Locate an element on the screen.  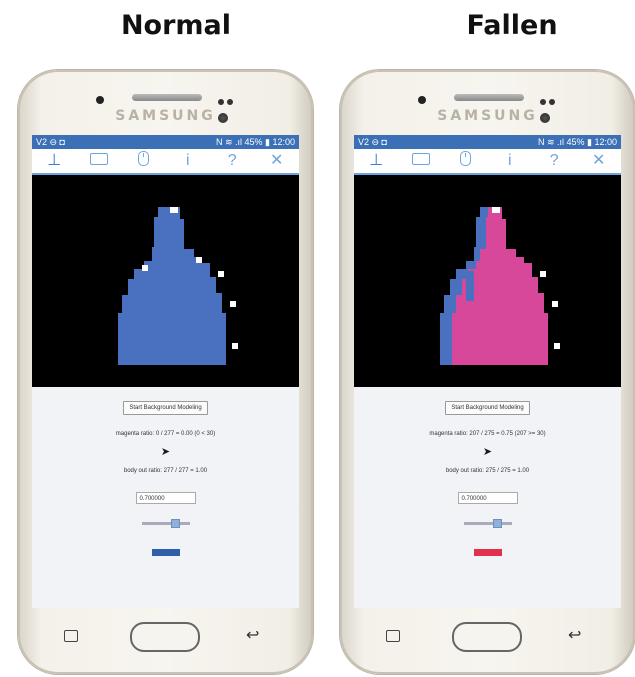
body-out-ratio-text: body out ratio: 277 / 277 = 1.00 is located at coordinates (165, 471).